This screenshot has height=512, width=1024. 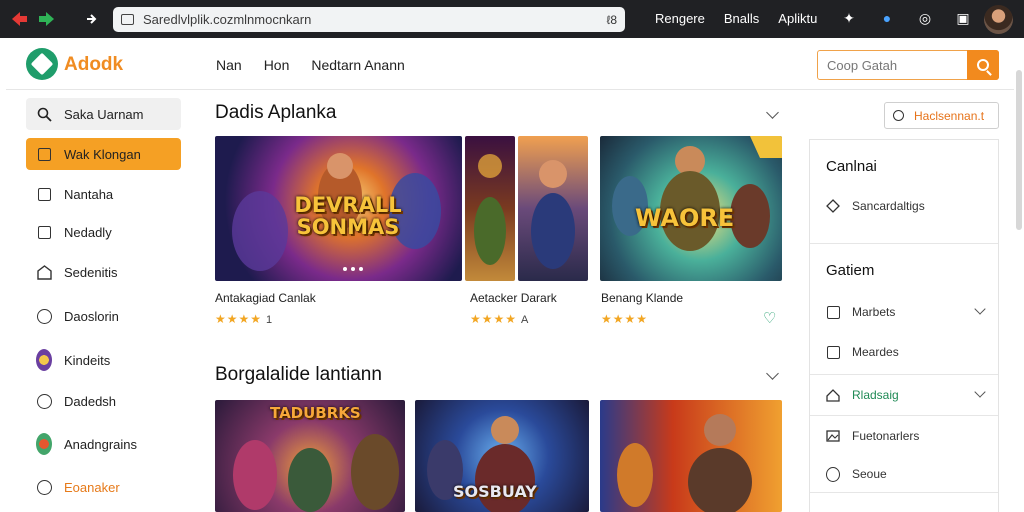 What do you see at coordinates (887, 18) in the screenshot?
I see `drop-icon: ●` at bounding box center [887, 18].